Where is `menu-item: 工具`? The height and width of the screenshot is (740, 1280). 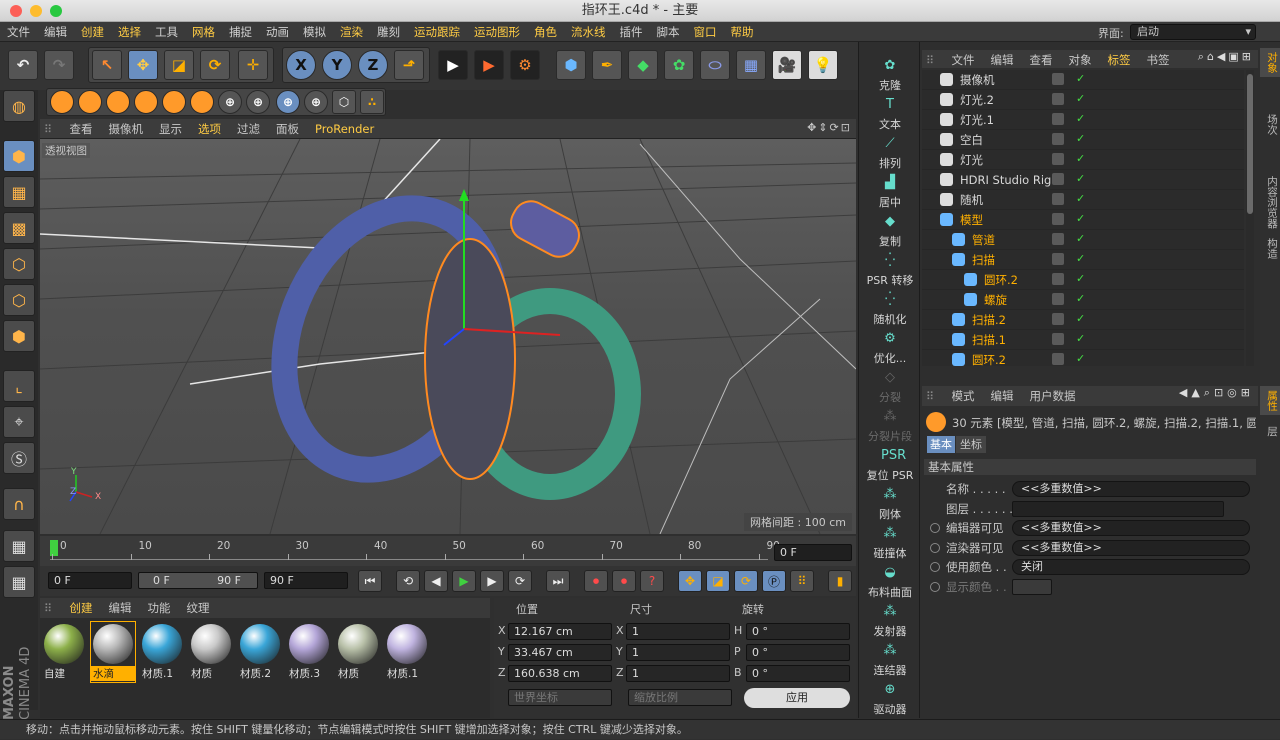 menu-item: 工具 is located at coordinates (166, 32).